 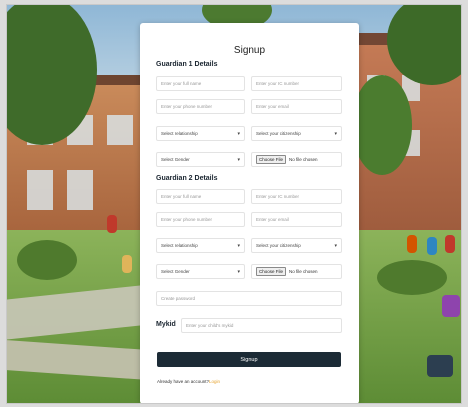 I want to click on guardian1-phone-input: Enter your phone number, so click(x=200, y=106).